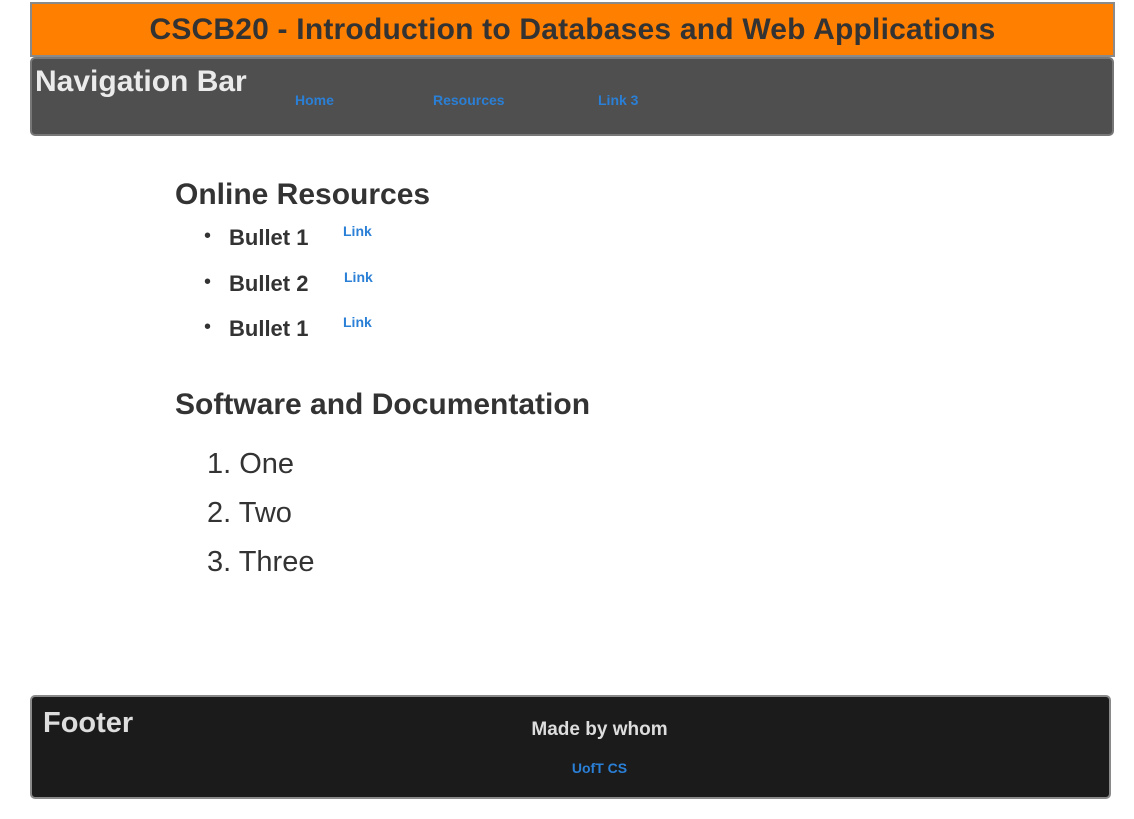  What do you see at coordinates (570, 768) in the screenshot?
I see `footer-link-uoft-cs: UofT CS` at bounding box center [570, 768].